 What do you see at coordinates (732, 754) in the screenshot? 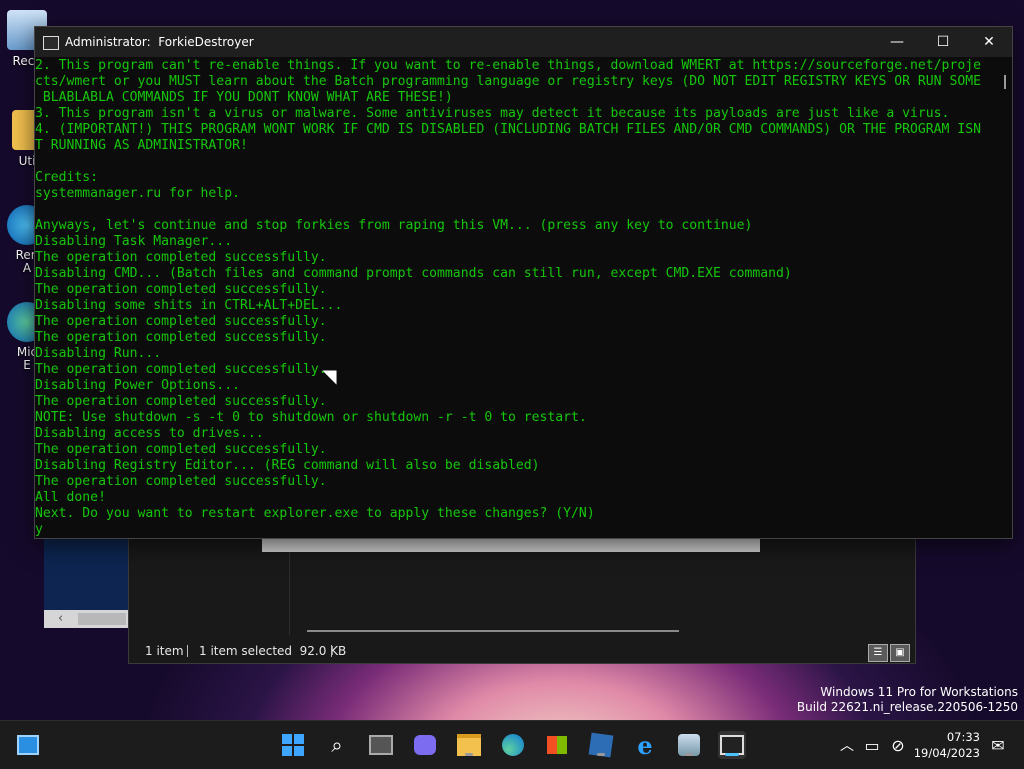
I see `active-indicator` at bounding box center [732, 754].